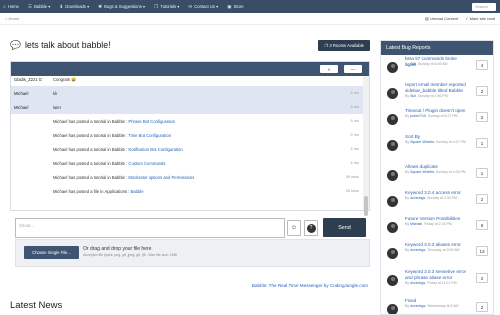 The image size is (500, 315). What do you see at coordinates (353, 69) in the screenshot?
I see `minimize-chat-button: —` at bounding box center [353, 69].